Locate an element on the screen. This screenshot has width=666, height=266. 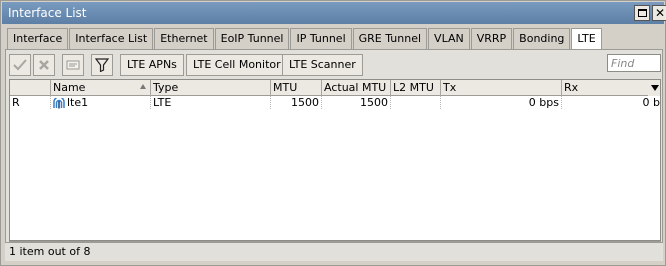
filter-button is located at coordinates (102, 65).